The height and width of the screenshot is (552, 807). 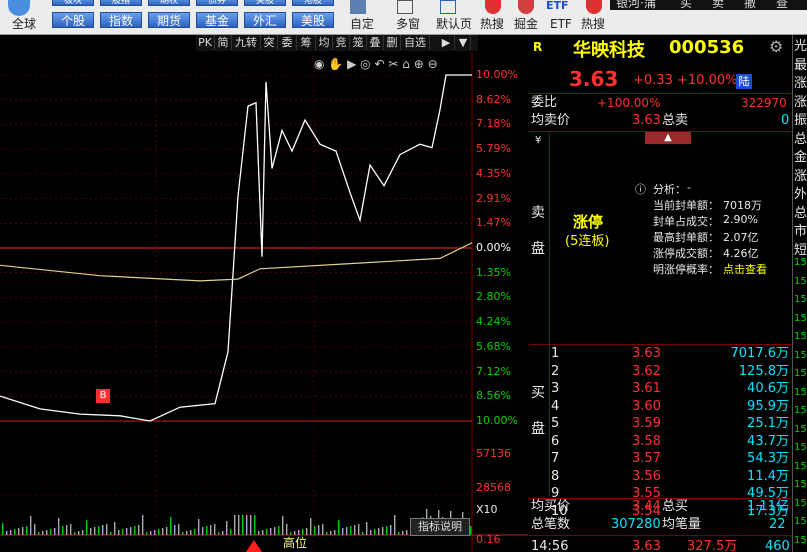 I want to click on tick-price: 3.63, so click(x=646, y=546).